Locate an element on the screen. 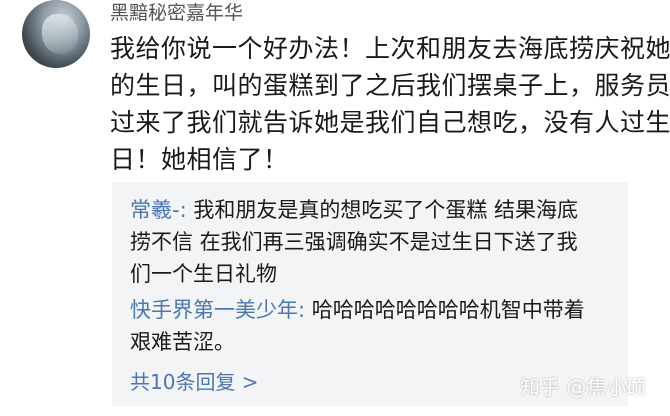  reply-first-line: 快手界第一美少年: 哈哈哈哈哈哈哈哈机智中带着 is located at coordinates (375, 310).